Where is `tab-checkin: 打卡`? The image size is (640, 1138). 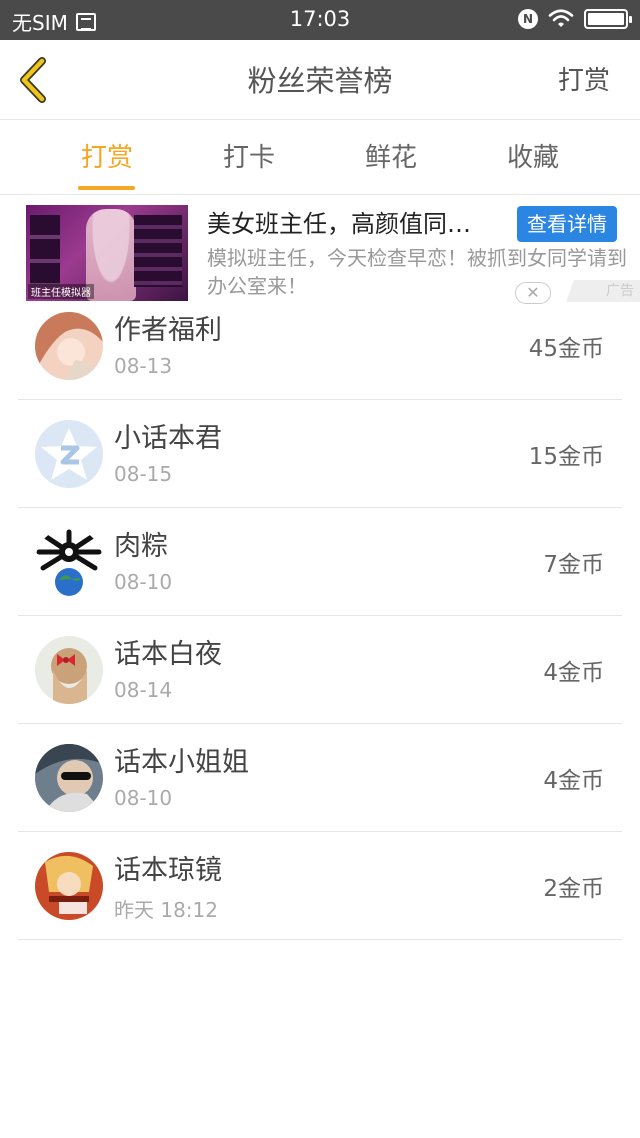
tab-checkin: 打卡 is located at coordinates (249, 155).